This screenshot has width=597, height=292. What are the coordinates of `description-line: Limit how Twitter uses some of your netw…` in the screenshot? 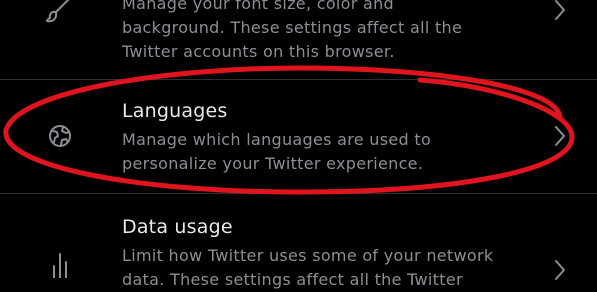 It's located at (308, 255).